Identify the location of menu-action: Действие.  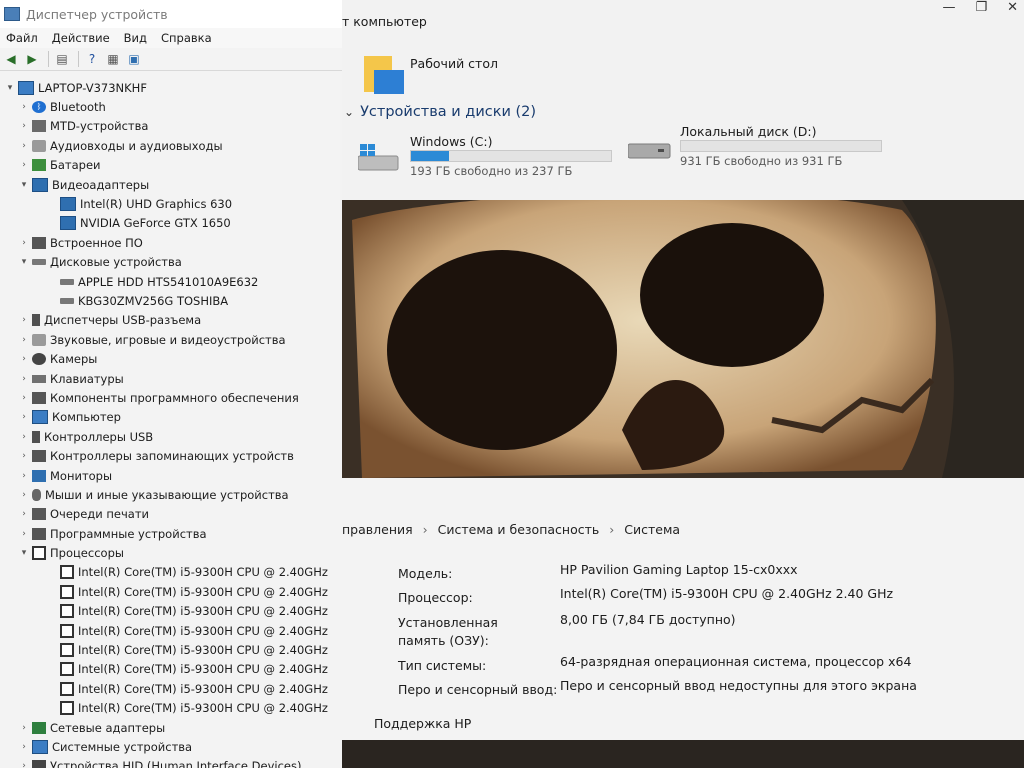
(81, 38).